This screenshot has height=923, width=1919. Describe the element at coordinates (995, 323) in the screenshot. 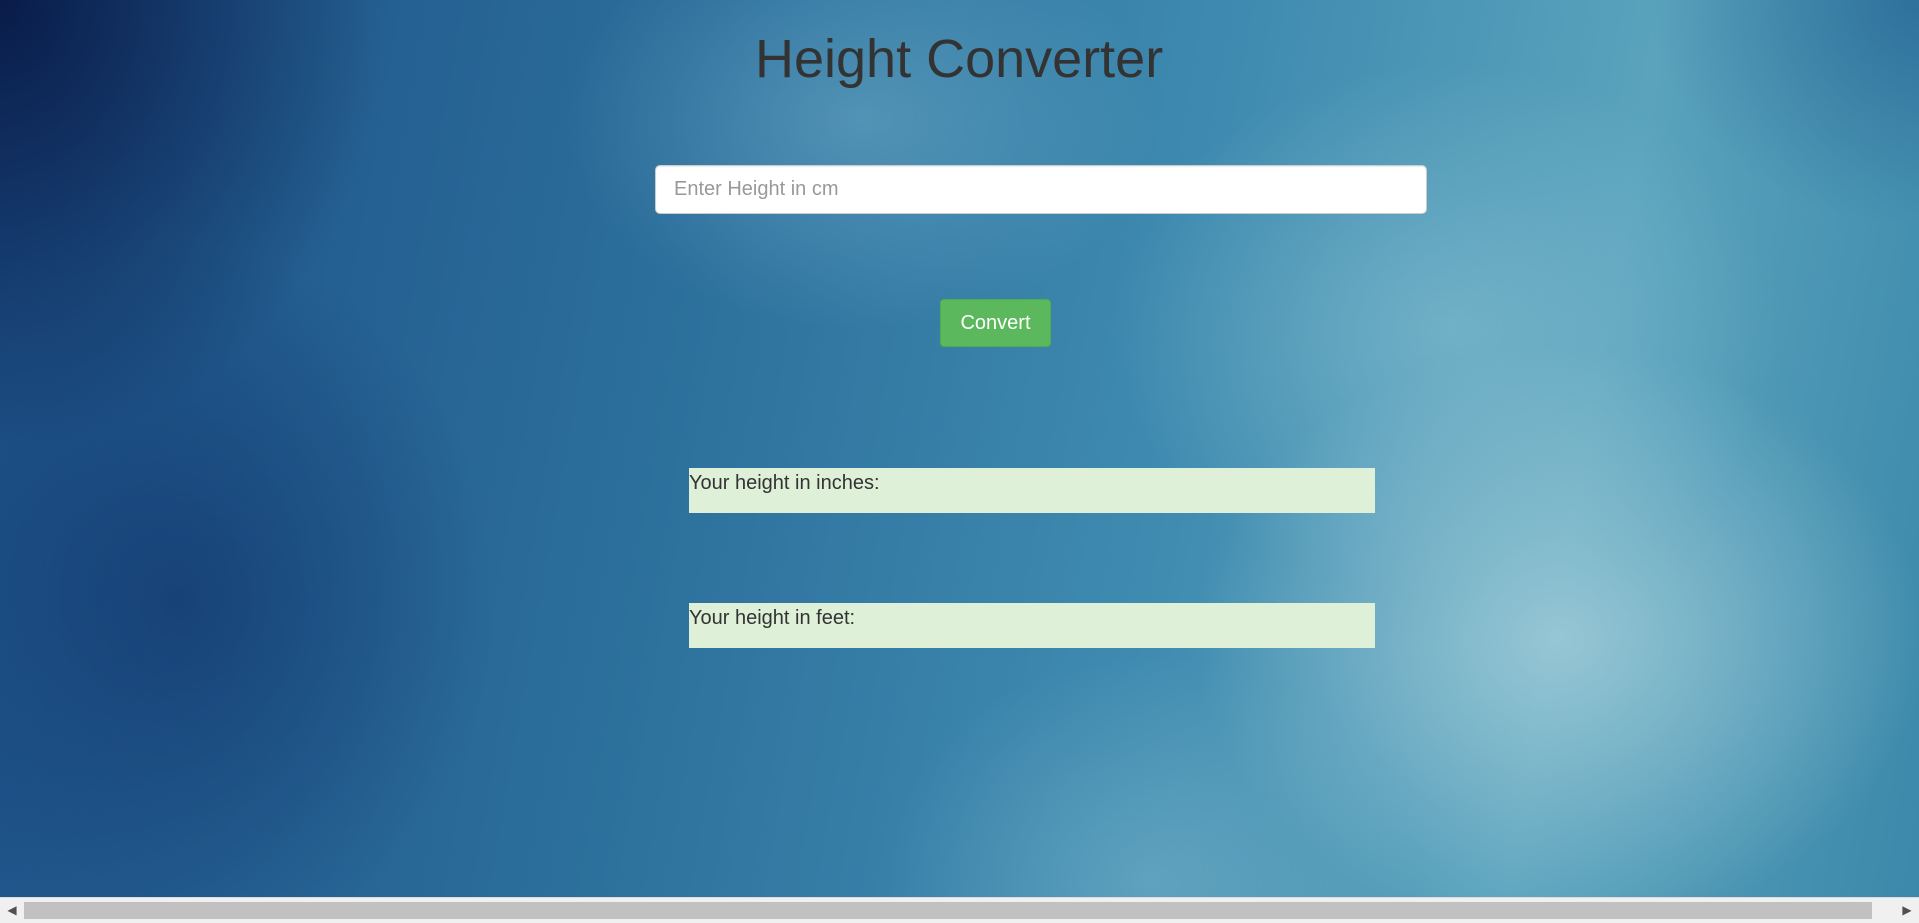

I see `convert-button: Convert` at that location.